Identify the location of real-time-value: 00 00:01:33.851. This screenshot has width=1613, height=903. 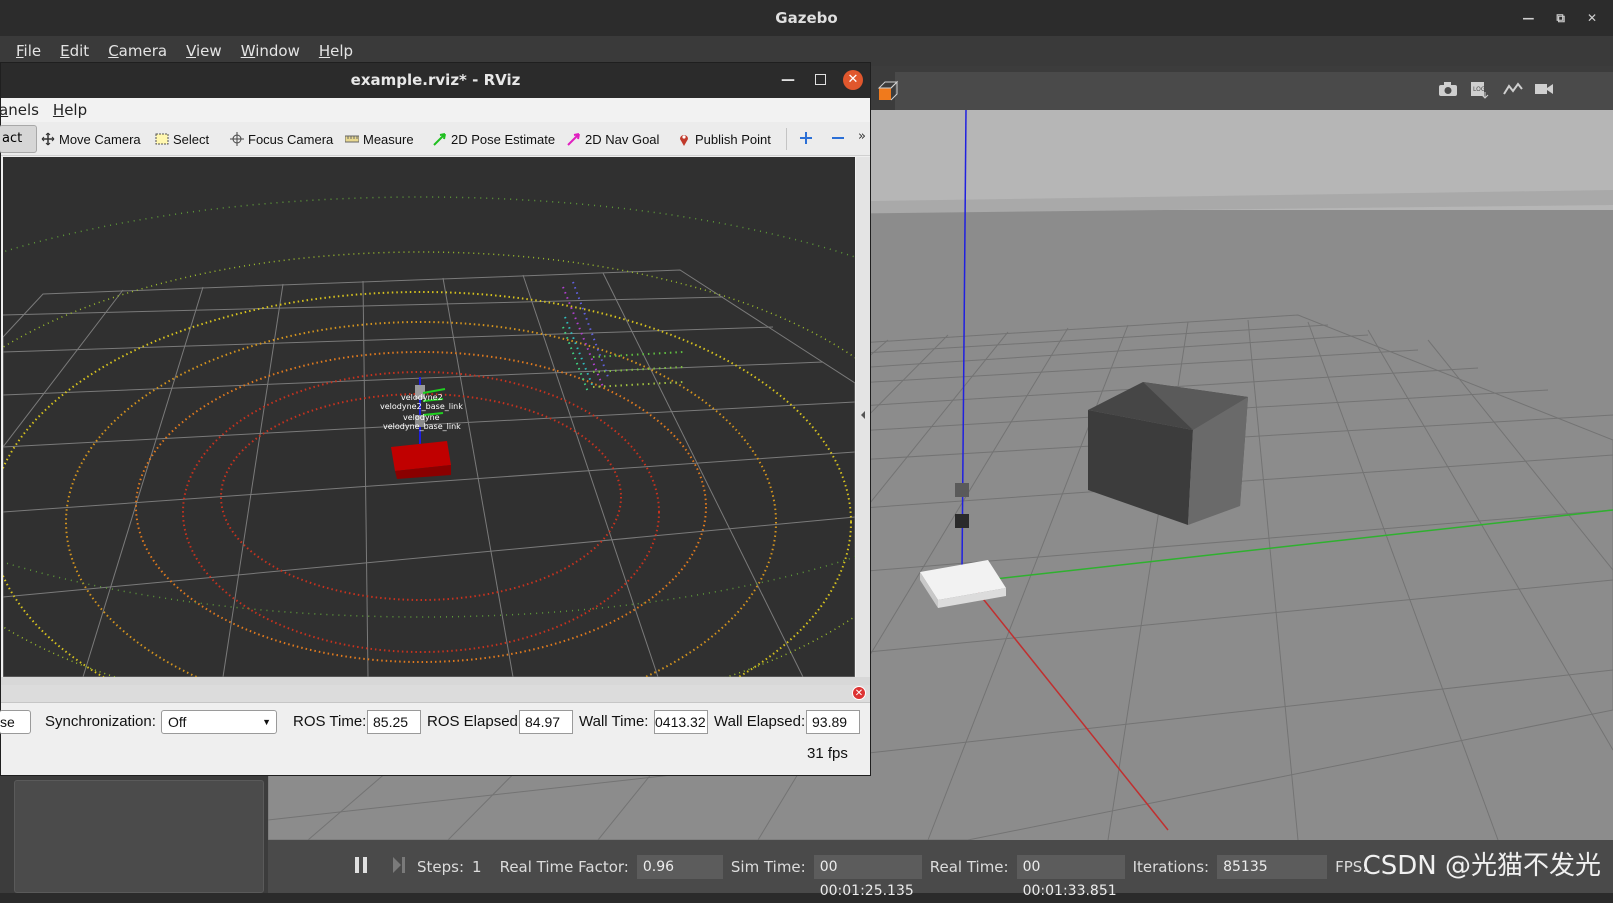
(1070, 876).